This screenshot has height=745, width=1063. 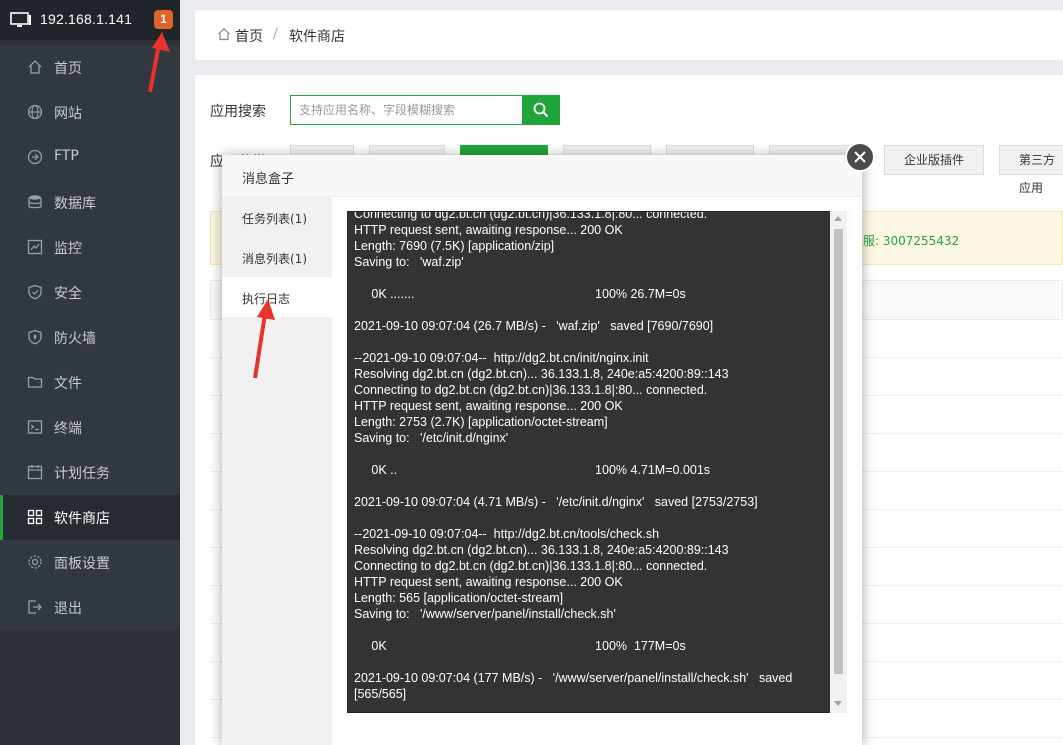 I want to click on sidebar-item-label: 退出, so click(x=68, y=609).